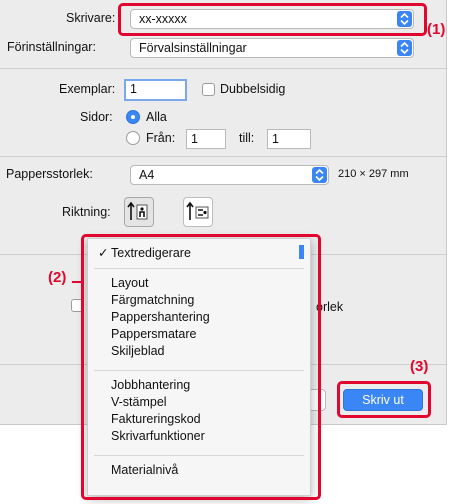  What do you see at coordinates (133, 138) in the screenshot?
I see `pages-range-radio` at bounding box center [133, 138].